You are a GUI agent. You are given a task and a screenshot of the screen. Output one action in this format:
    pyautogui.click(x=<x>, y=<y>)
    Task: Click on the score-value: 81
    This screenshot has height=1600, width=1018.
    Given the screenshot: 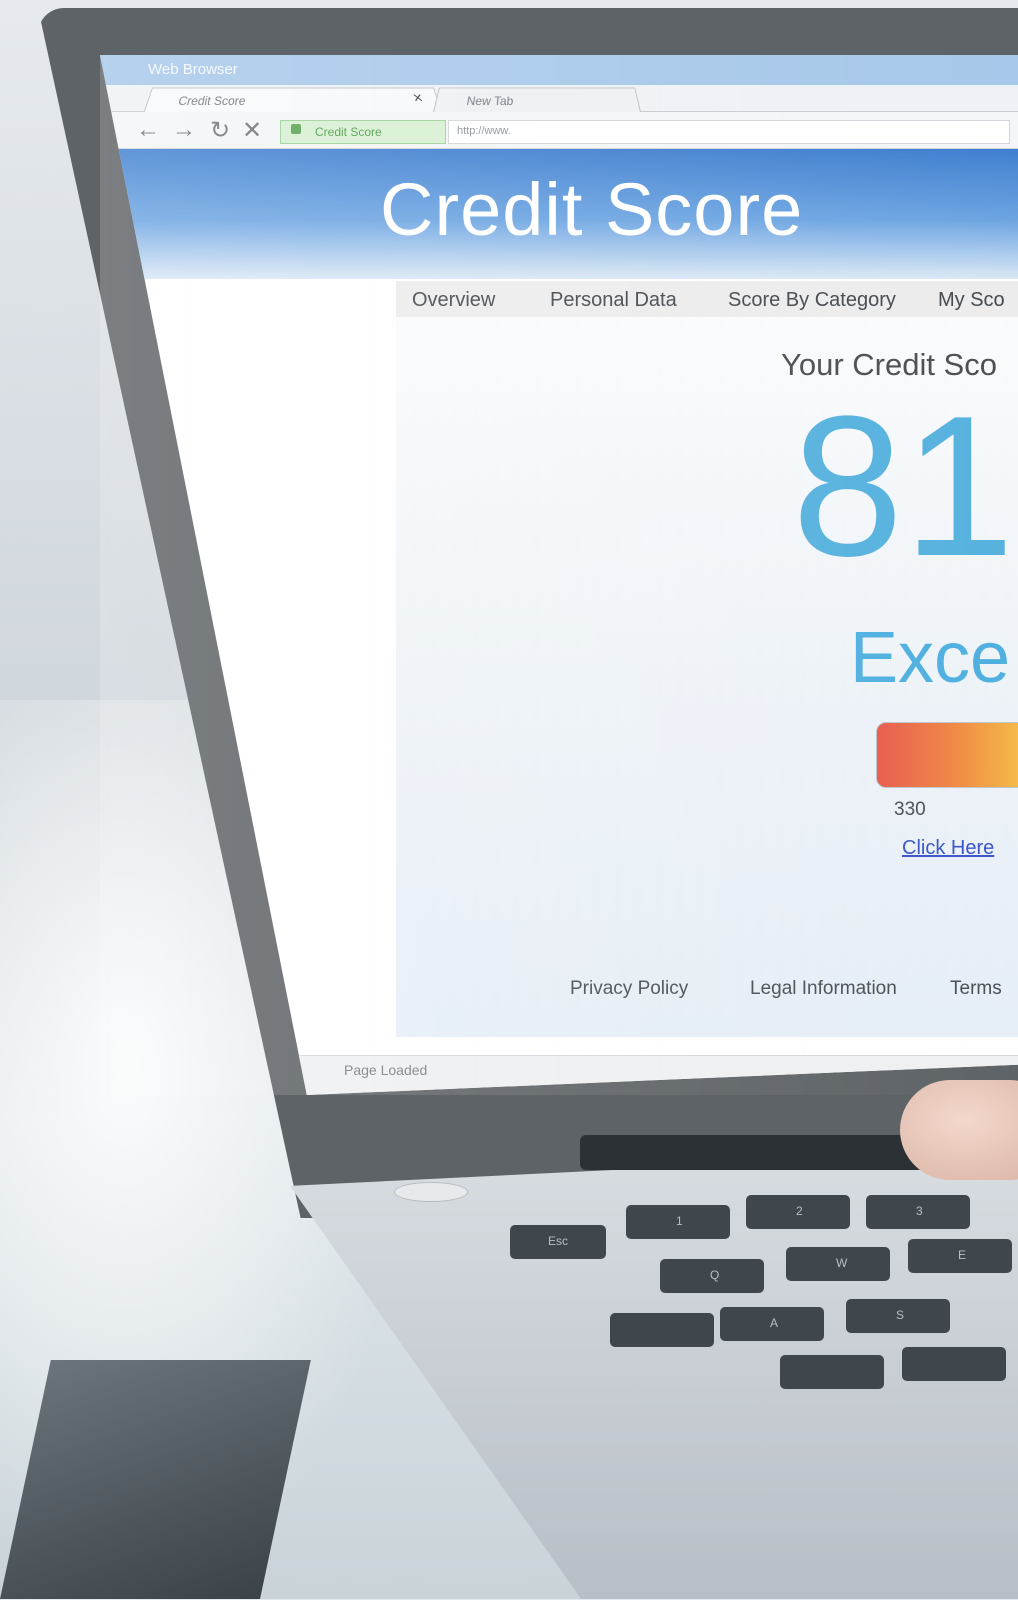 What is the action you would take?
    pyautogui.click(x=903, y=486)
    